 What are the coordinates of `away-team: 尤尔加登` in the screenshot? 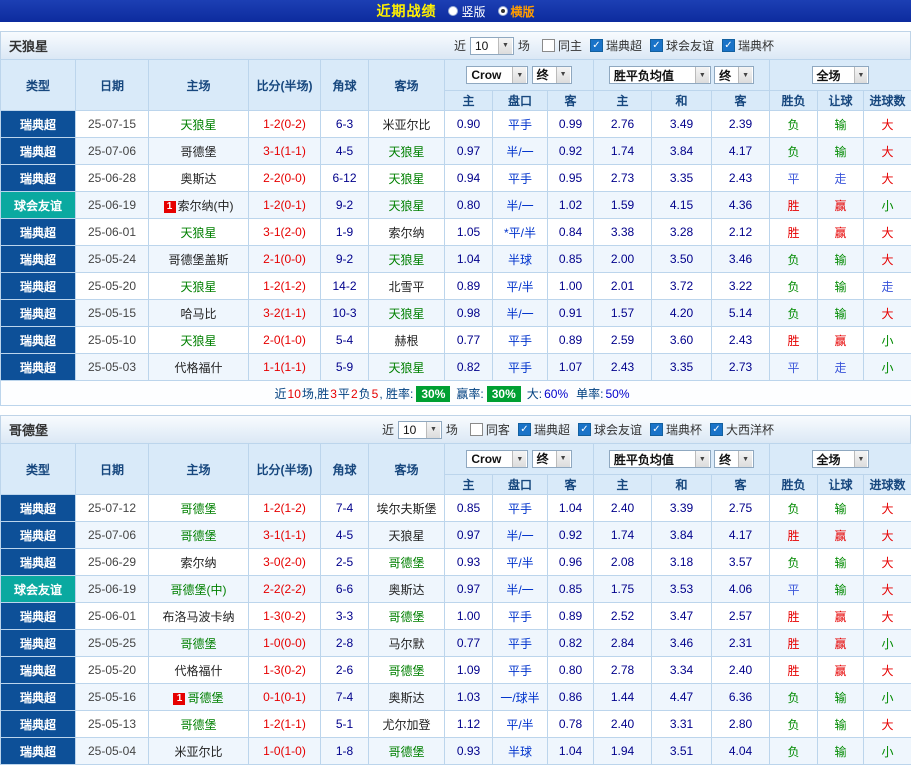 It's located at (406, 725).